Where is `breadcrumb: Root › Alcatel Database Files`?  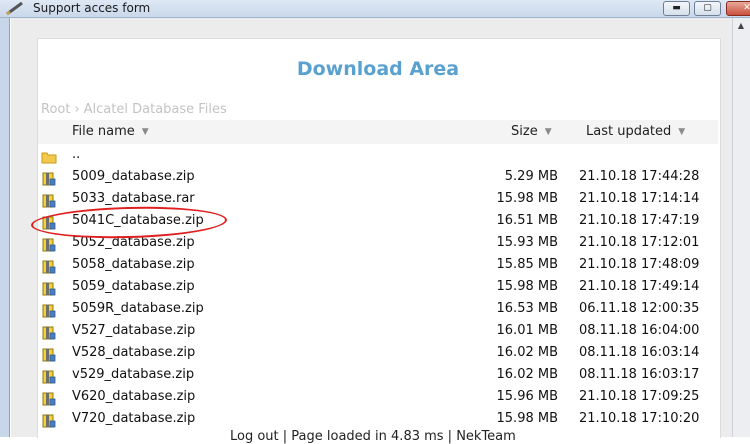 breadcrumb: Root › Alcatel Database Files is located at coordinates (134, 109).